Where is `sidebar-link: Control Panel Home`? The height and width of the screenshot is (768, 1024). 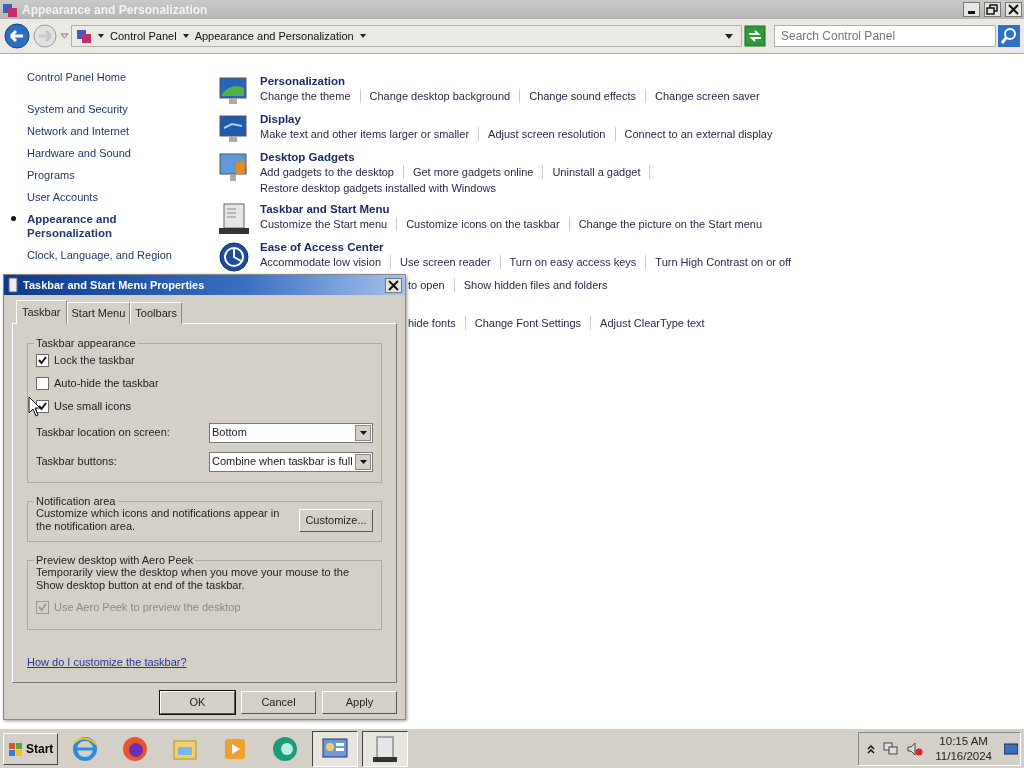
sidebar-link: Control Panel Home is located at coordinates (122, 77).